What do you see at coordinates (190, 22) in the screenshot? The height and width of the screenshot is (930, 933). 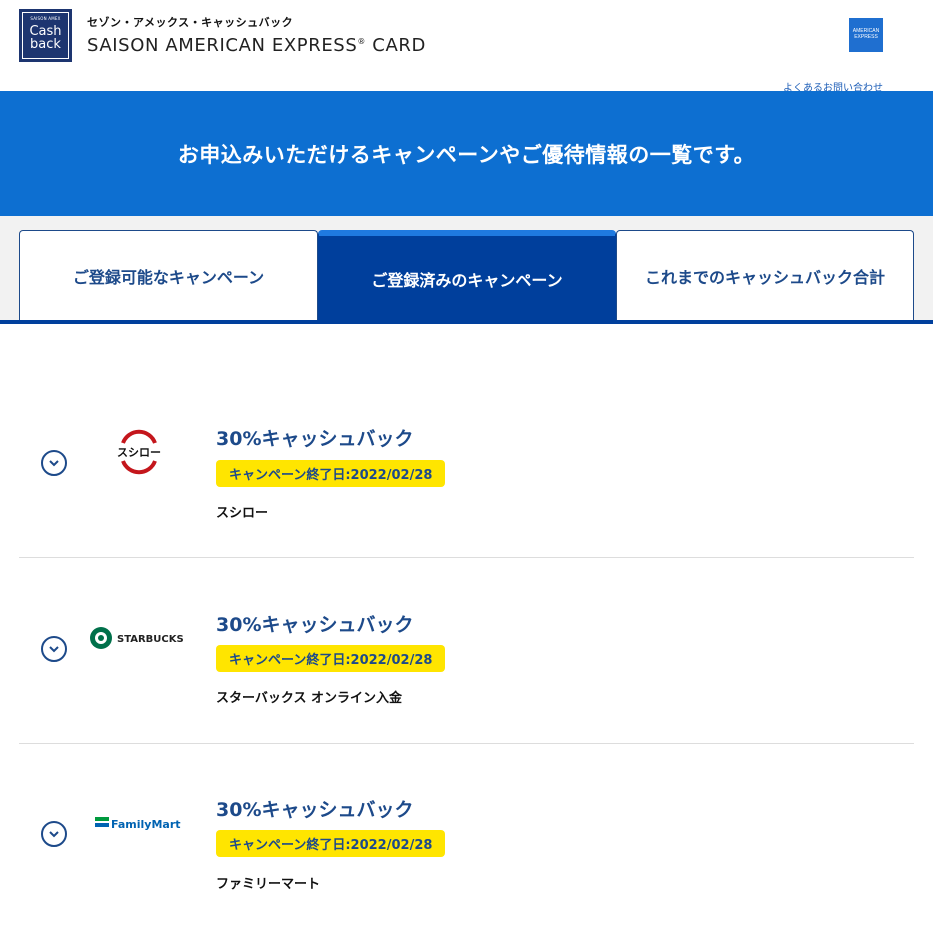 I see `brand-jp-title: セゾン・アメックス・キャッシュバック` at bounding box center [190, 22].